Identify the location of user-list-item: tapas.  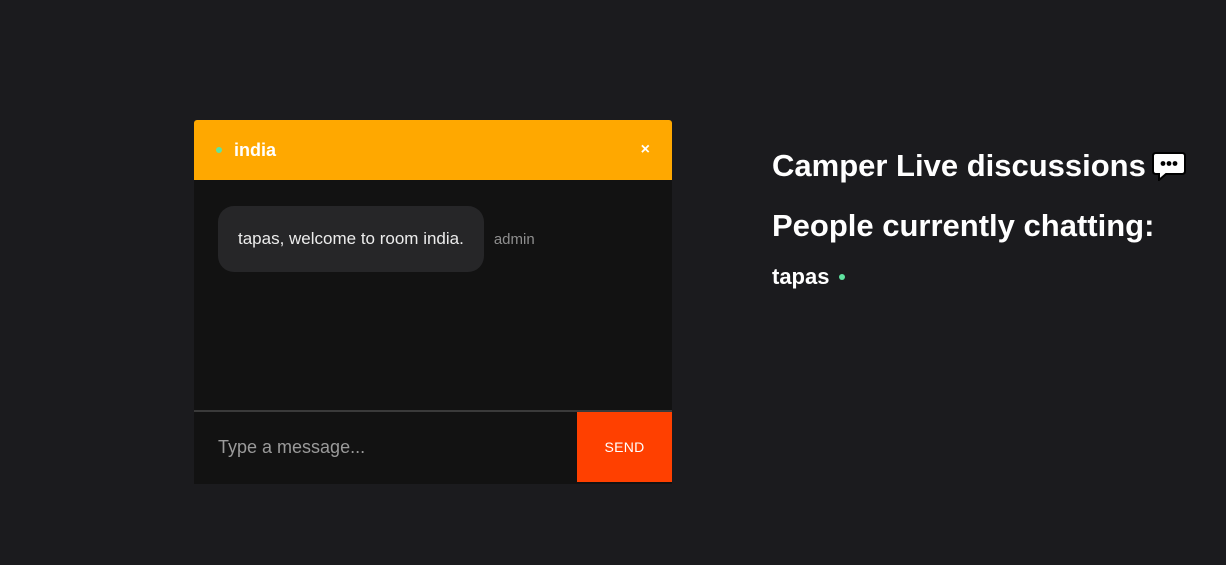
(979, 277).